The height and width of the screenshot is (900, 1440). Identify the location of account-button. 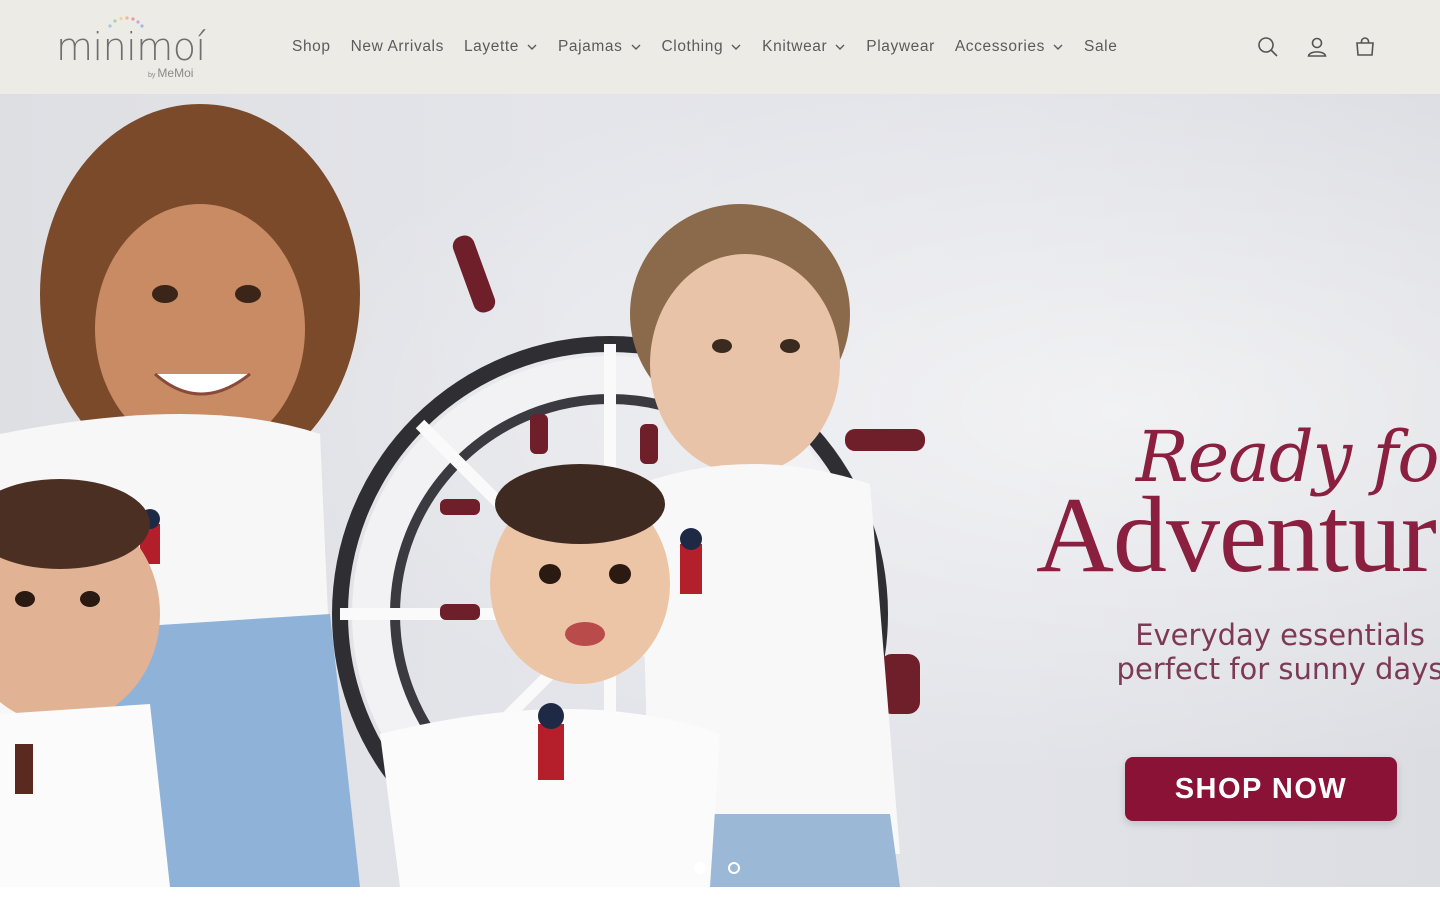
(1317, 47).